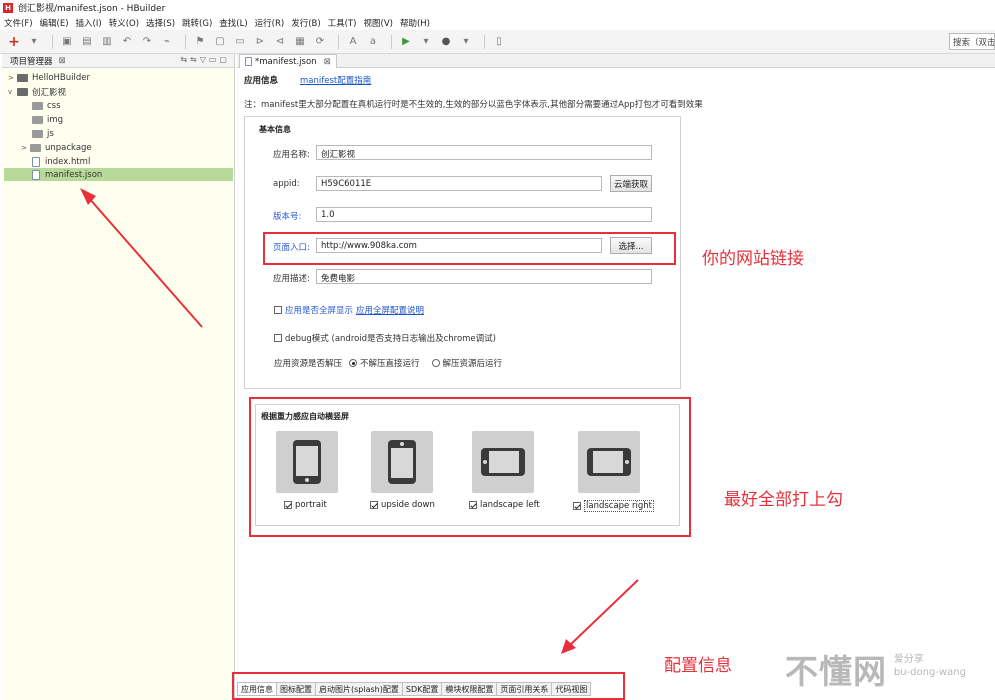 Image resolution: width=995 pixels, height=700 pixels. I want to click on watermark-small-bottom: bu-dong-wang, so click(929, 672).